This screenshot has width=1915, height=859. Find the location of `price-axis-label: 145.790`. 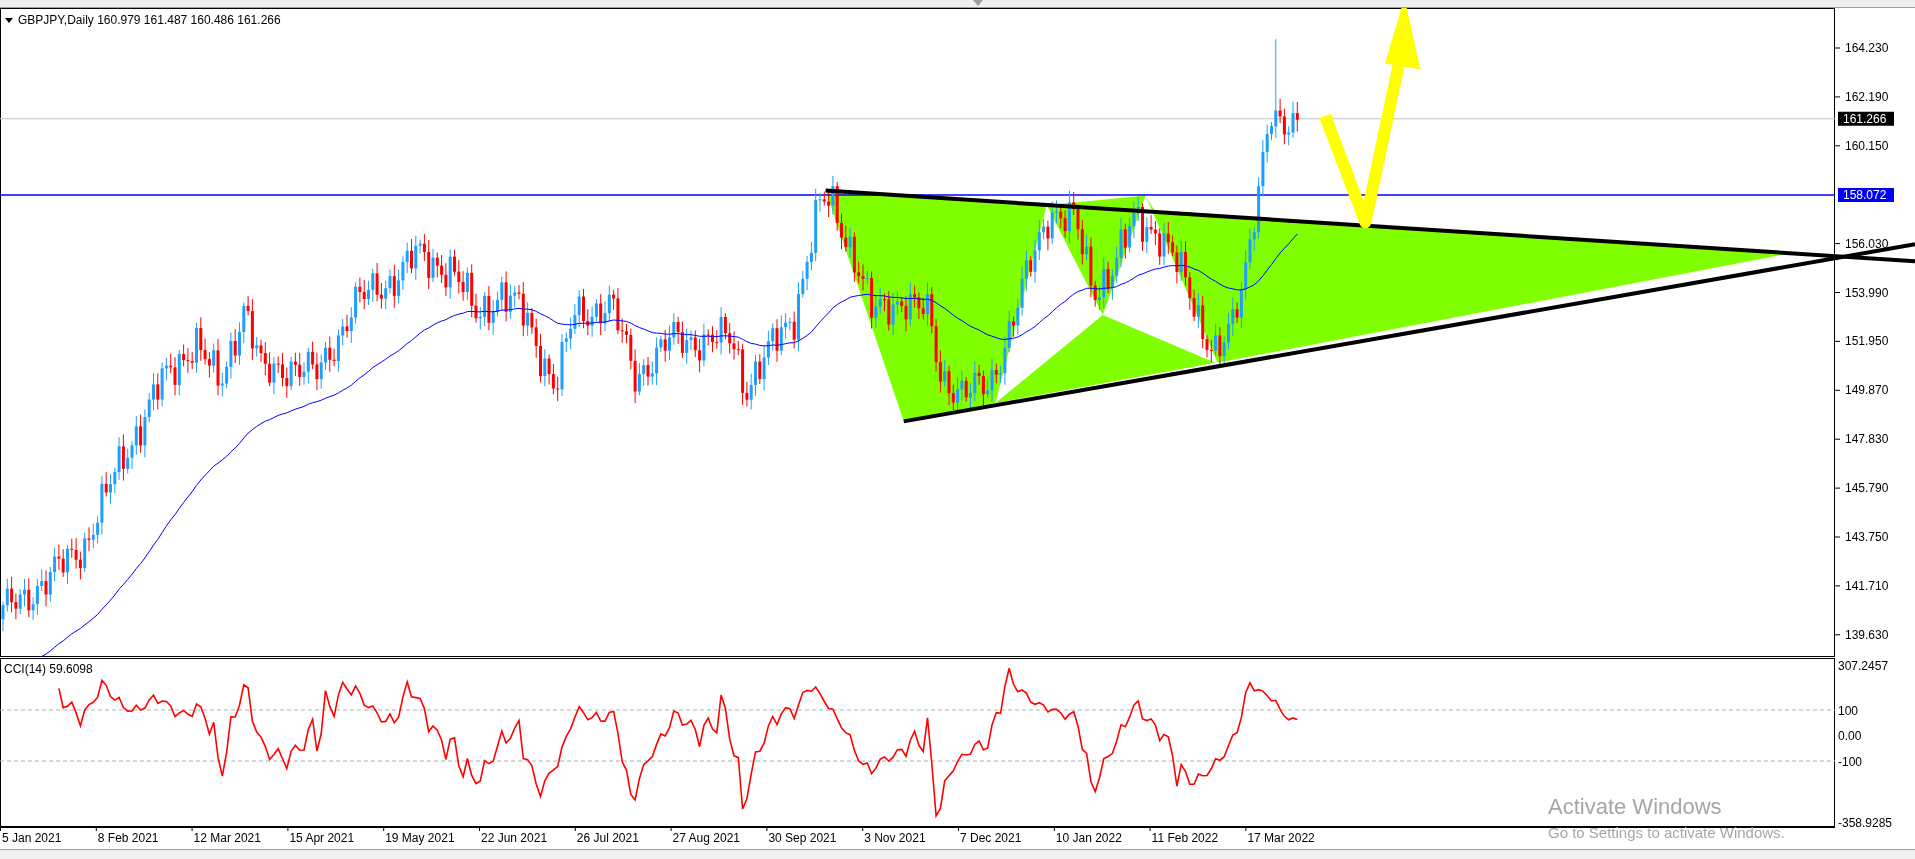

price-axis-label: 145.790 is located at coordinates (1867, 488).